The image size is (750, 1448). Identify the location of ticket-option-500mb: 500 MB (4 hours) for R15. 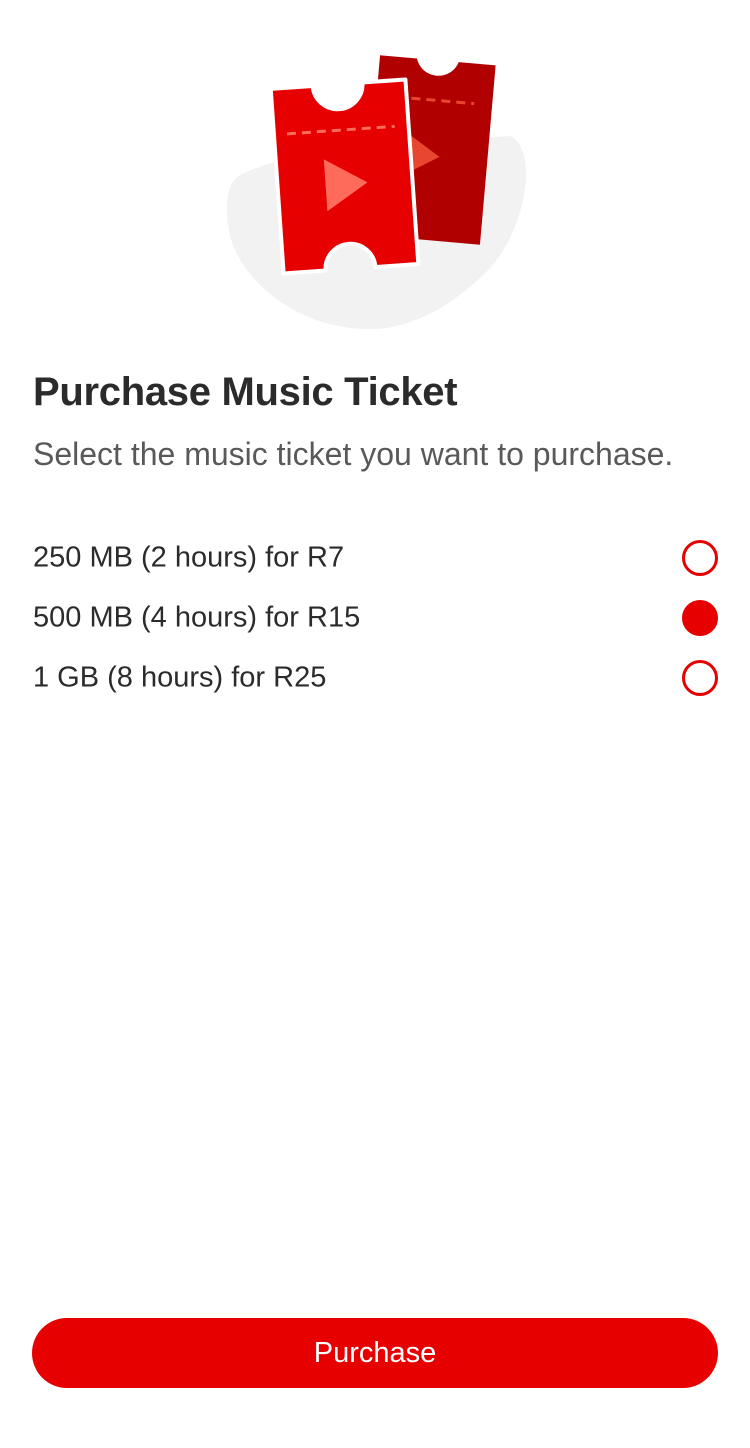
(375, 618).